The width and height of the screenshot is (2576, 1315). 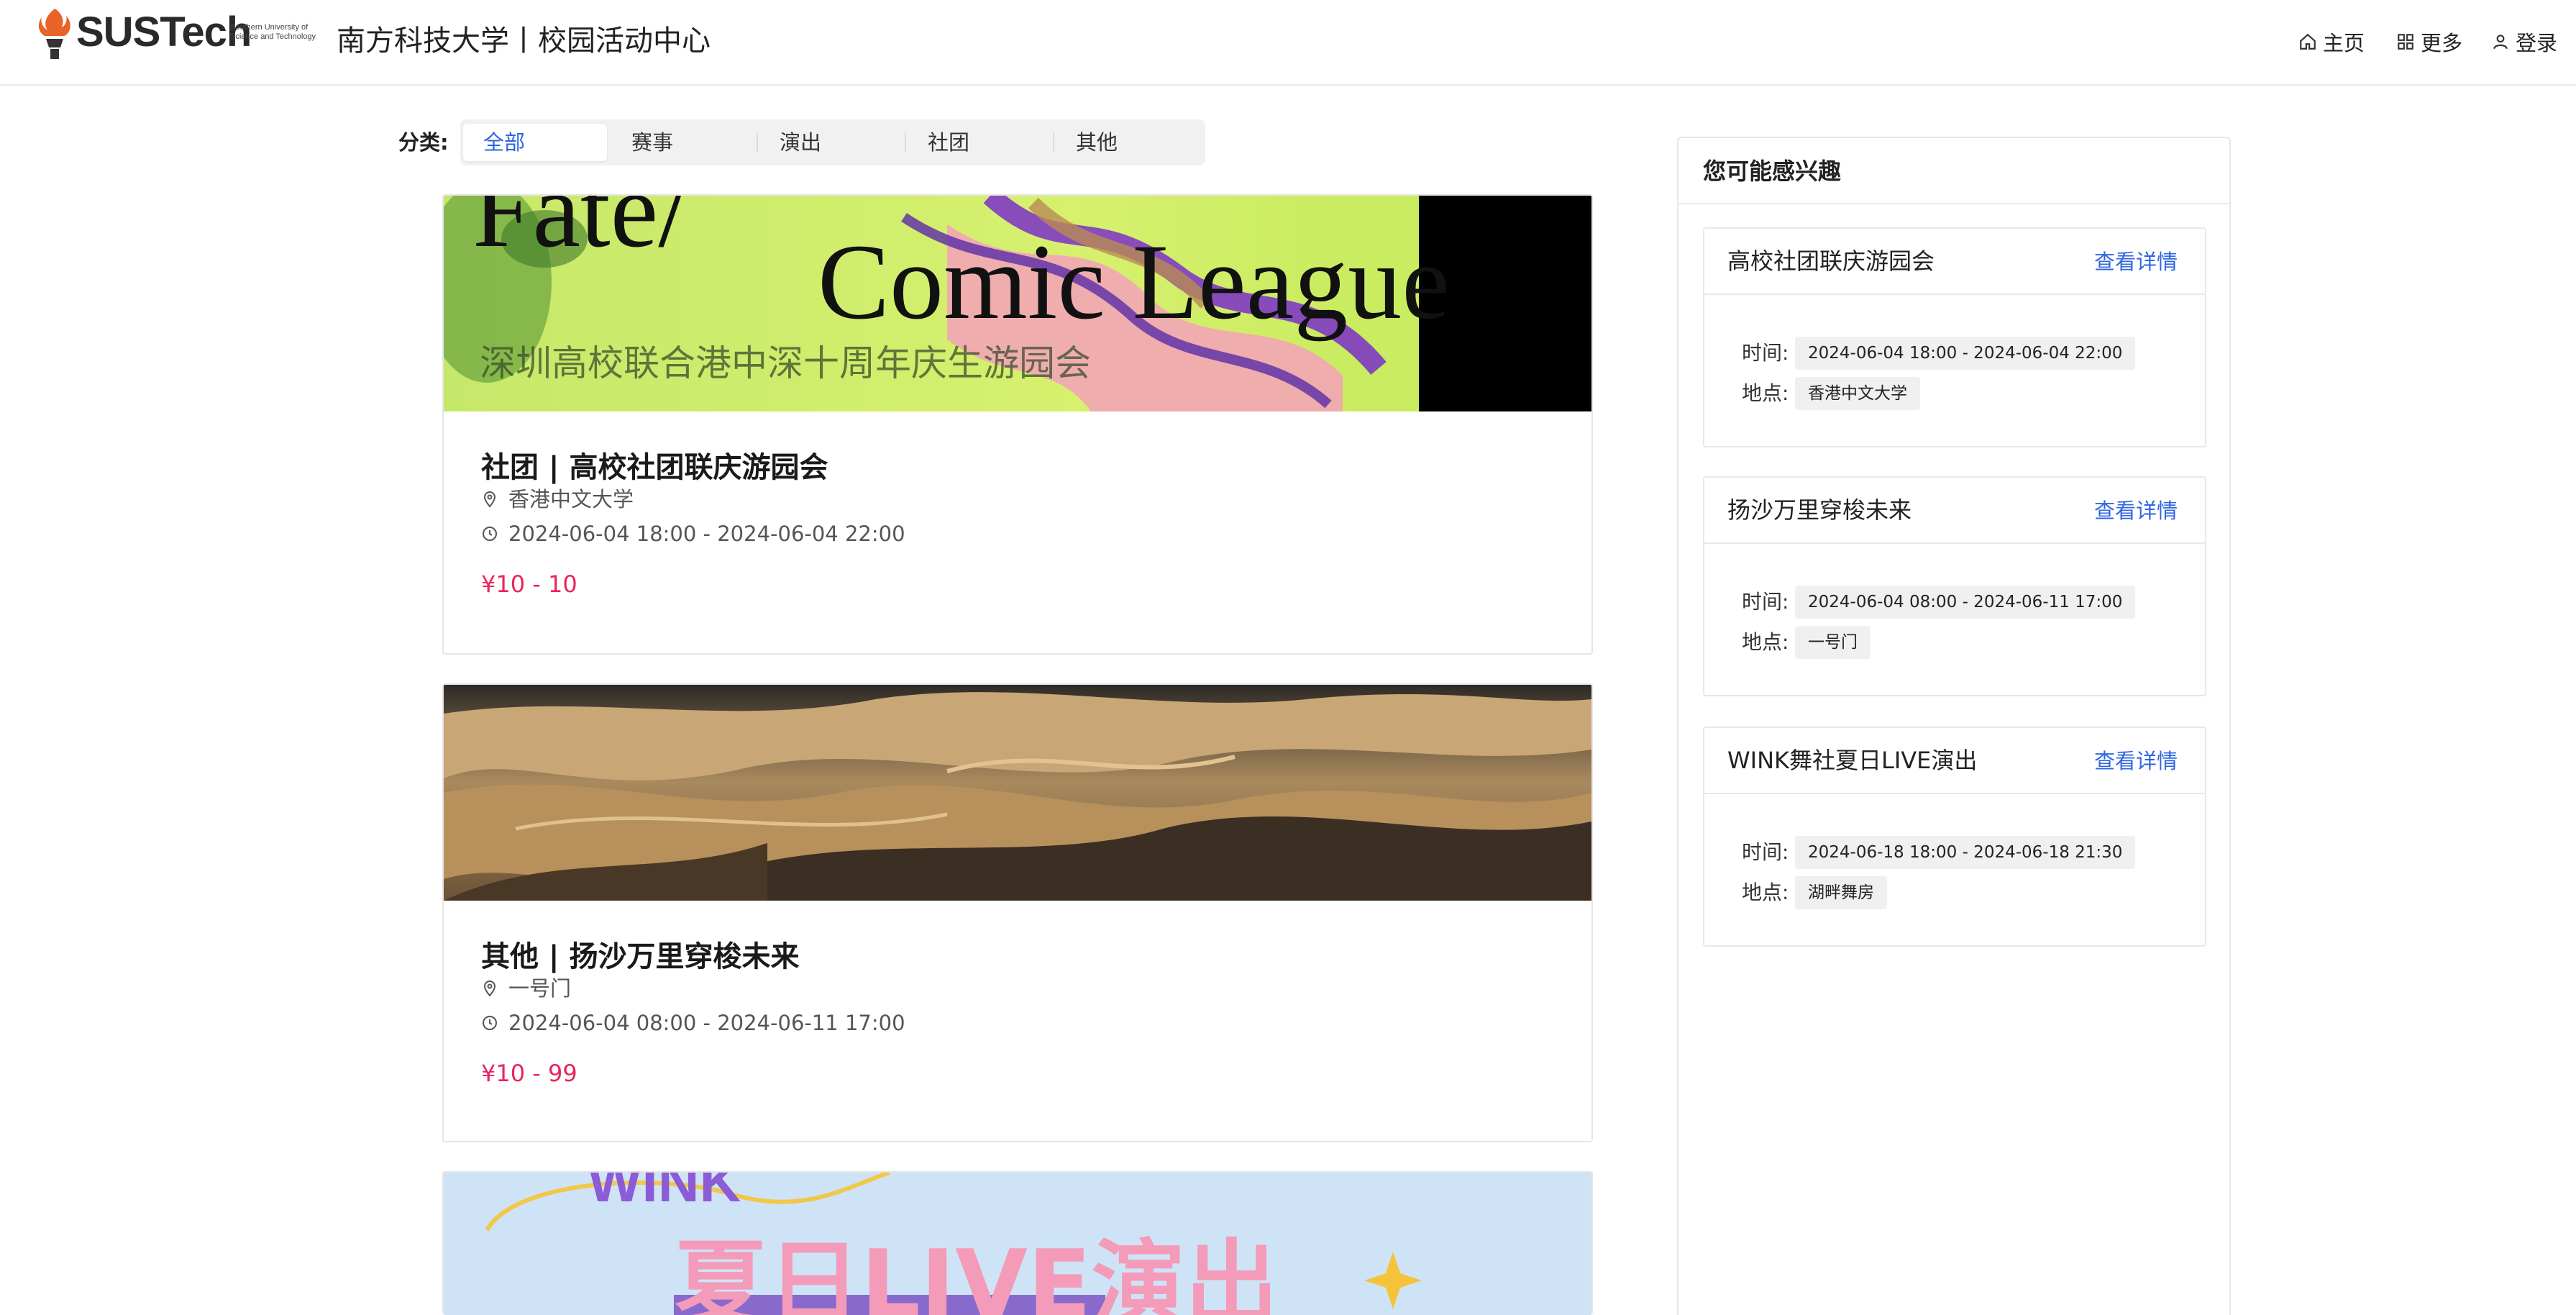 I want to click on nav-more-label: 更多, so click(x=2442, y=43).